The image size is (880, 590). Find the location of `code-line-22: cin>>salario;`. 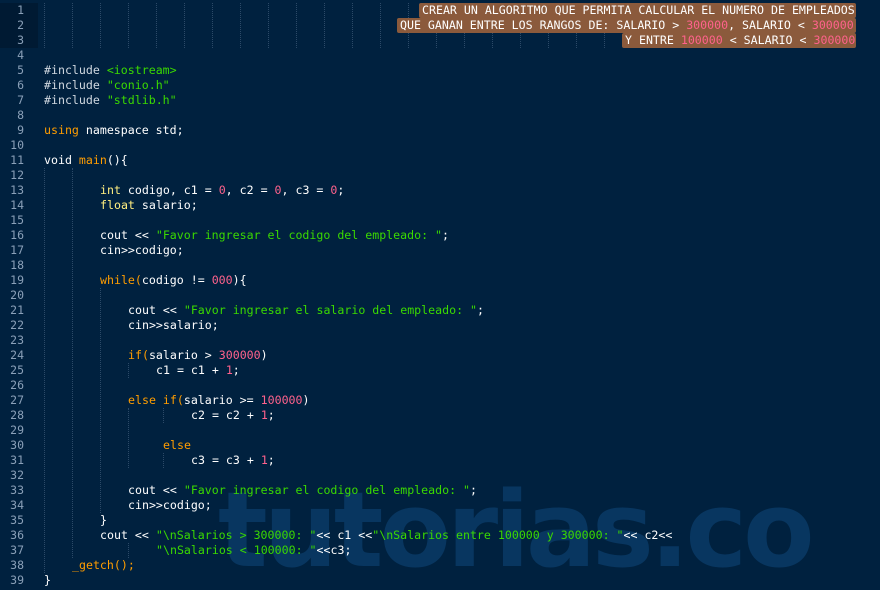

code-line-22: cin>>salario; is located at coordinates (462, 325).